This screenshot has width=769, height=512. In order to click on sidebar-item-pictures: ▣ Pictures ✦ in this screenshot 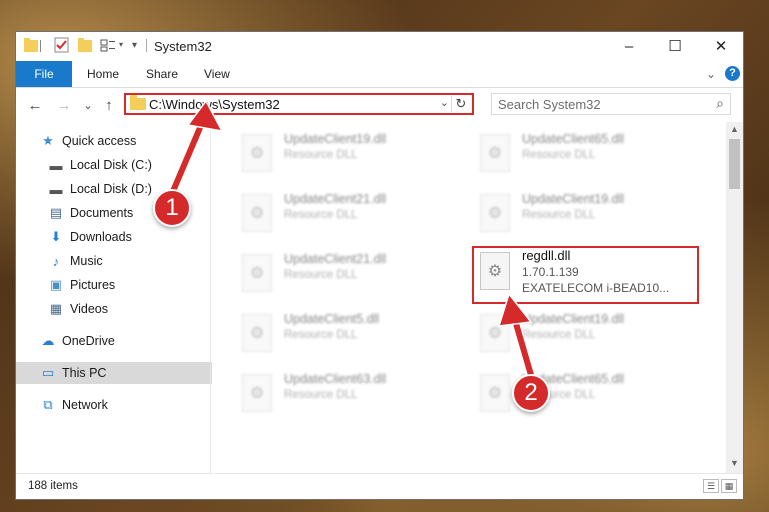, I will do `click(129, 285)`.